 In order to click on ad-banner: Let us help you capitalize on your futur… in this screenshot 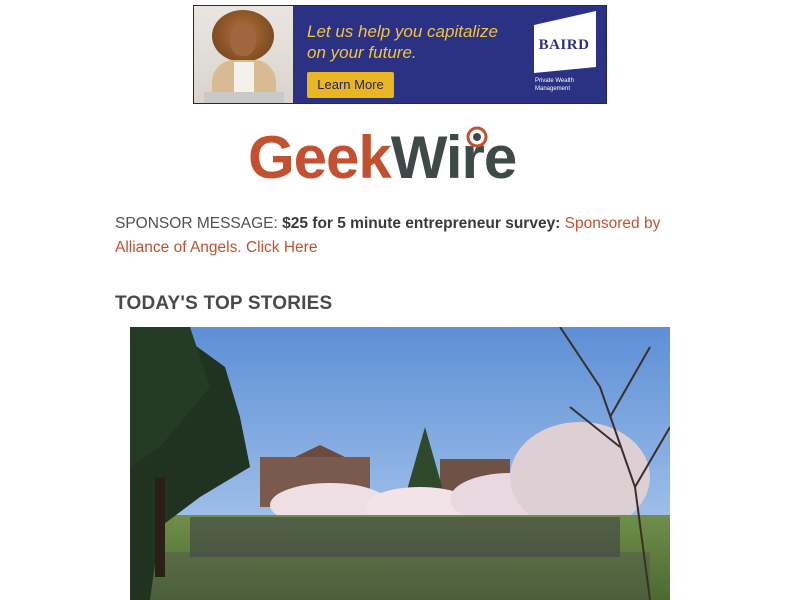, I will do `click(400, 54)`.